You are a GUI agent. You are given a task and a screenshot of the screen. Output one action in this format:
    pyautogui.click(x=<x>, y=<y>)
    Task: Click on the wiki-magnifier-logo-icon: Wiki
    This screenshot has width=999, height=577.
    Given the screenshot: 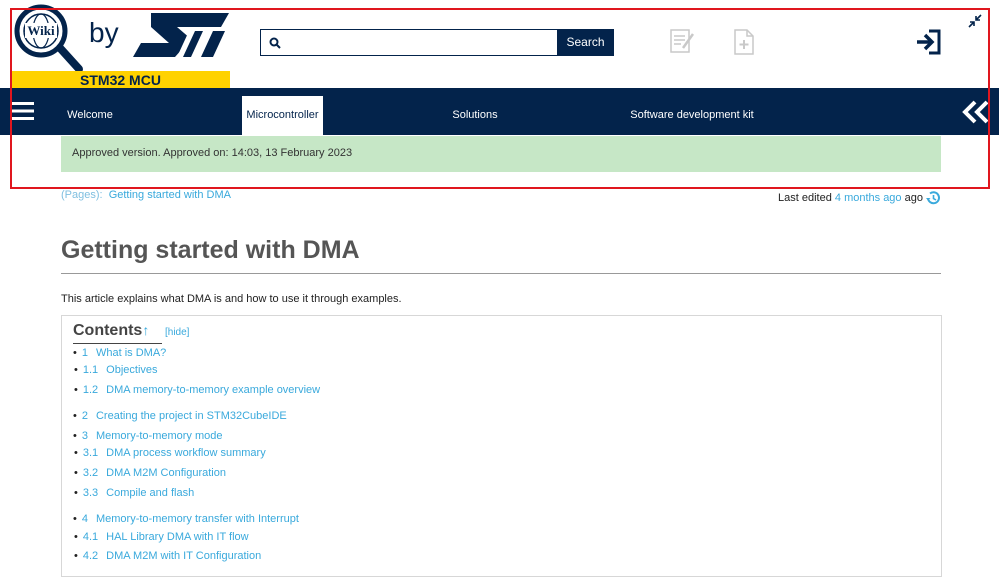 What is the action you would take?
    pyautogui.click(x=48, y=38)
    